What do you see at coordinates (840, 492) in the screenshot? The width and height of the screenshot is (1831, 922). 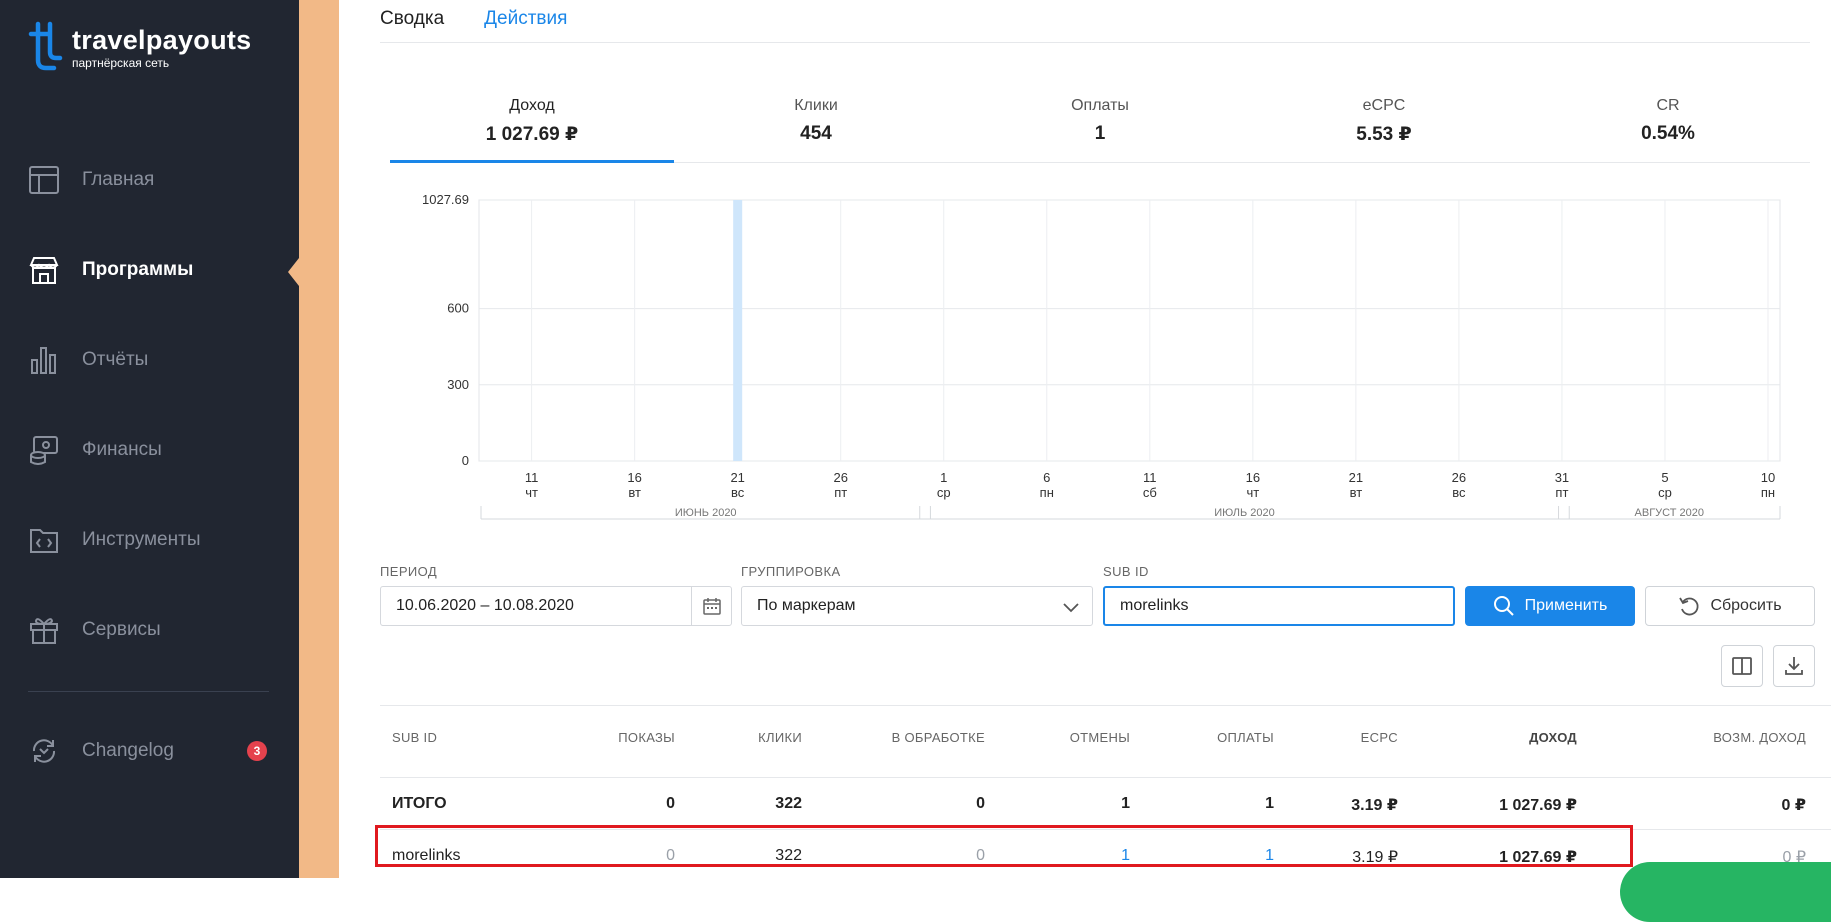 I see `x-tick-weekday: пт` at bounding box center [840, 492].